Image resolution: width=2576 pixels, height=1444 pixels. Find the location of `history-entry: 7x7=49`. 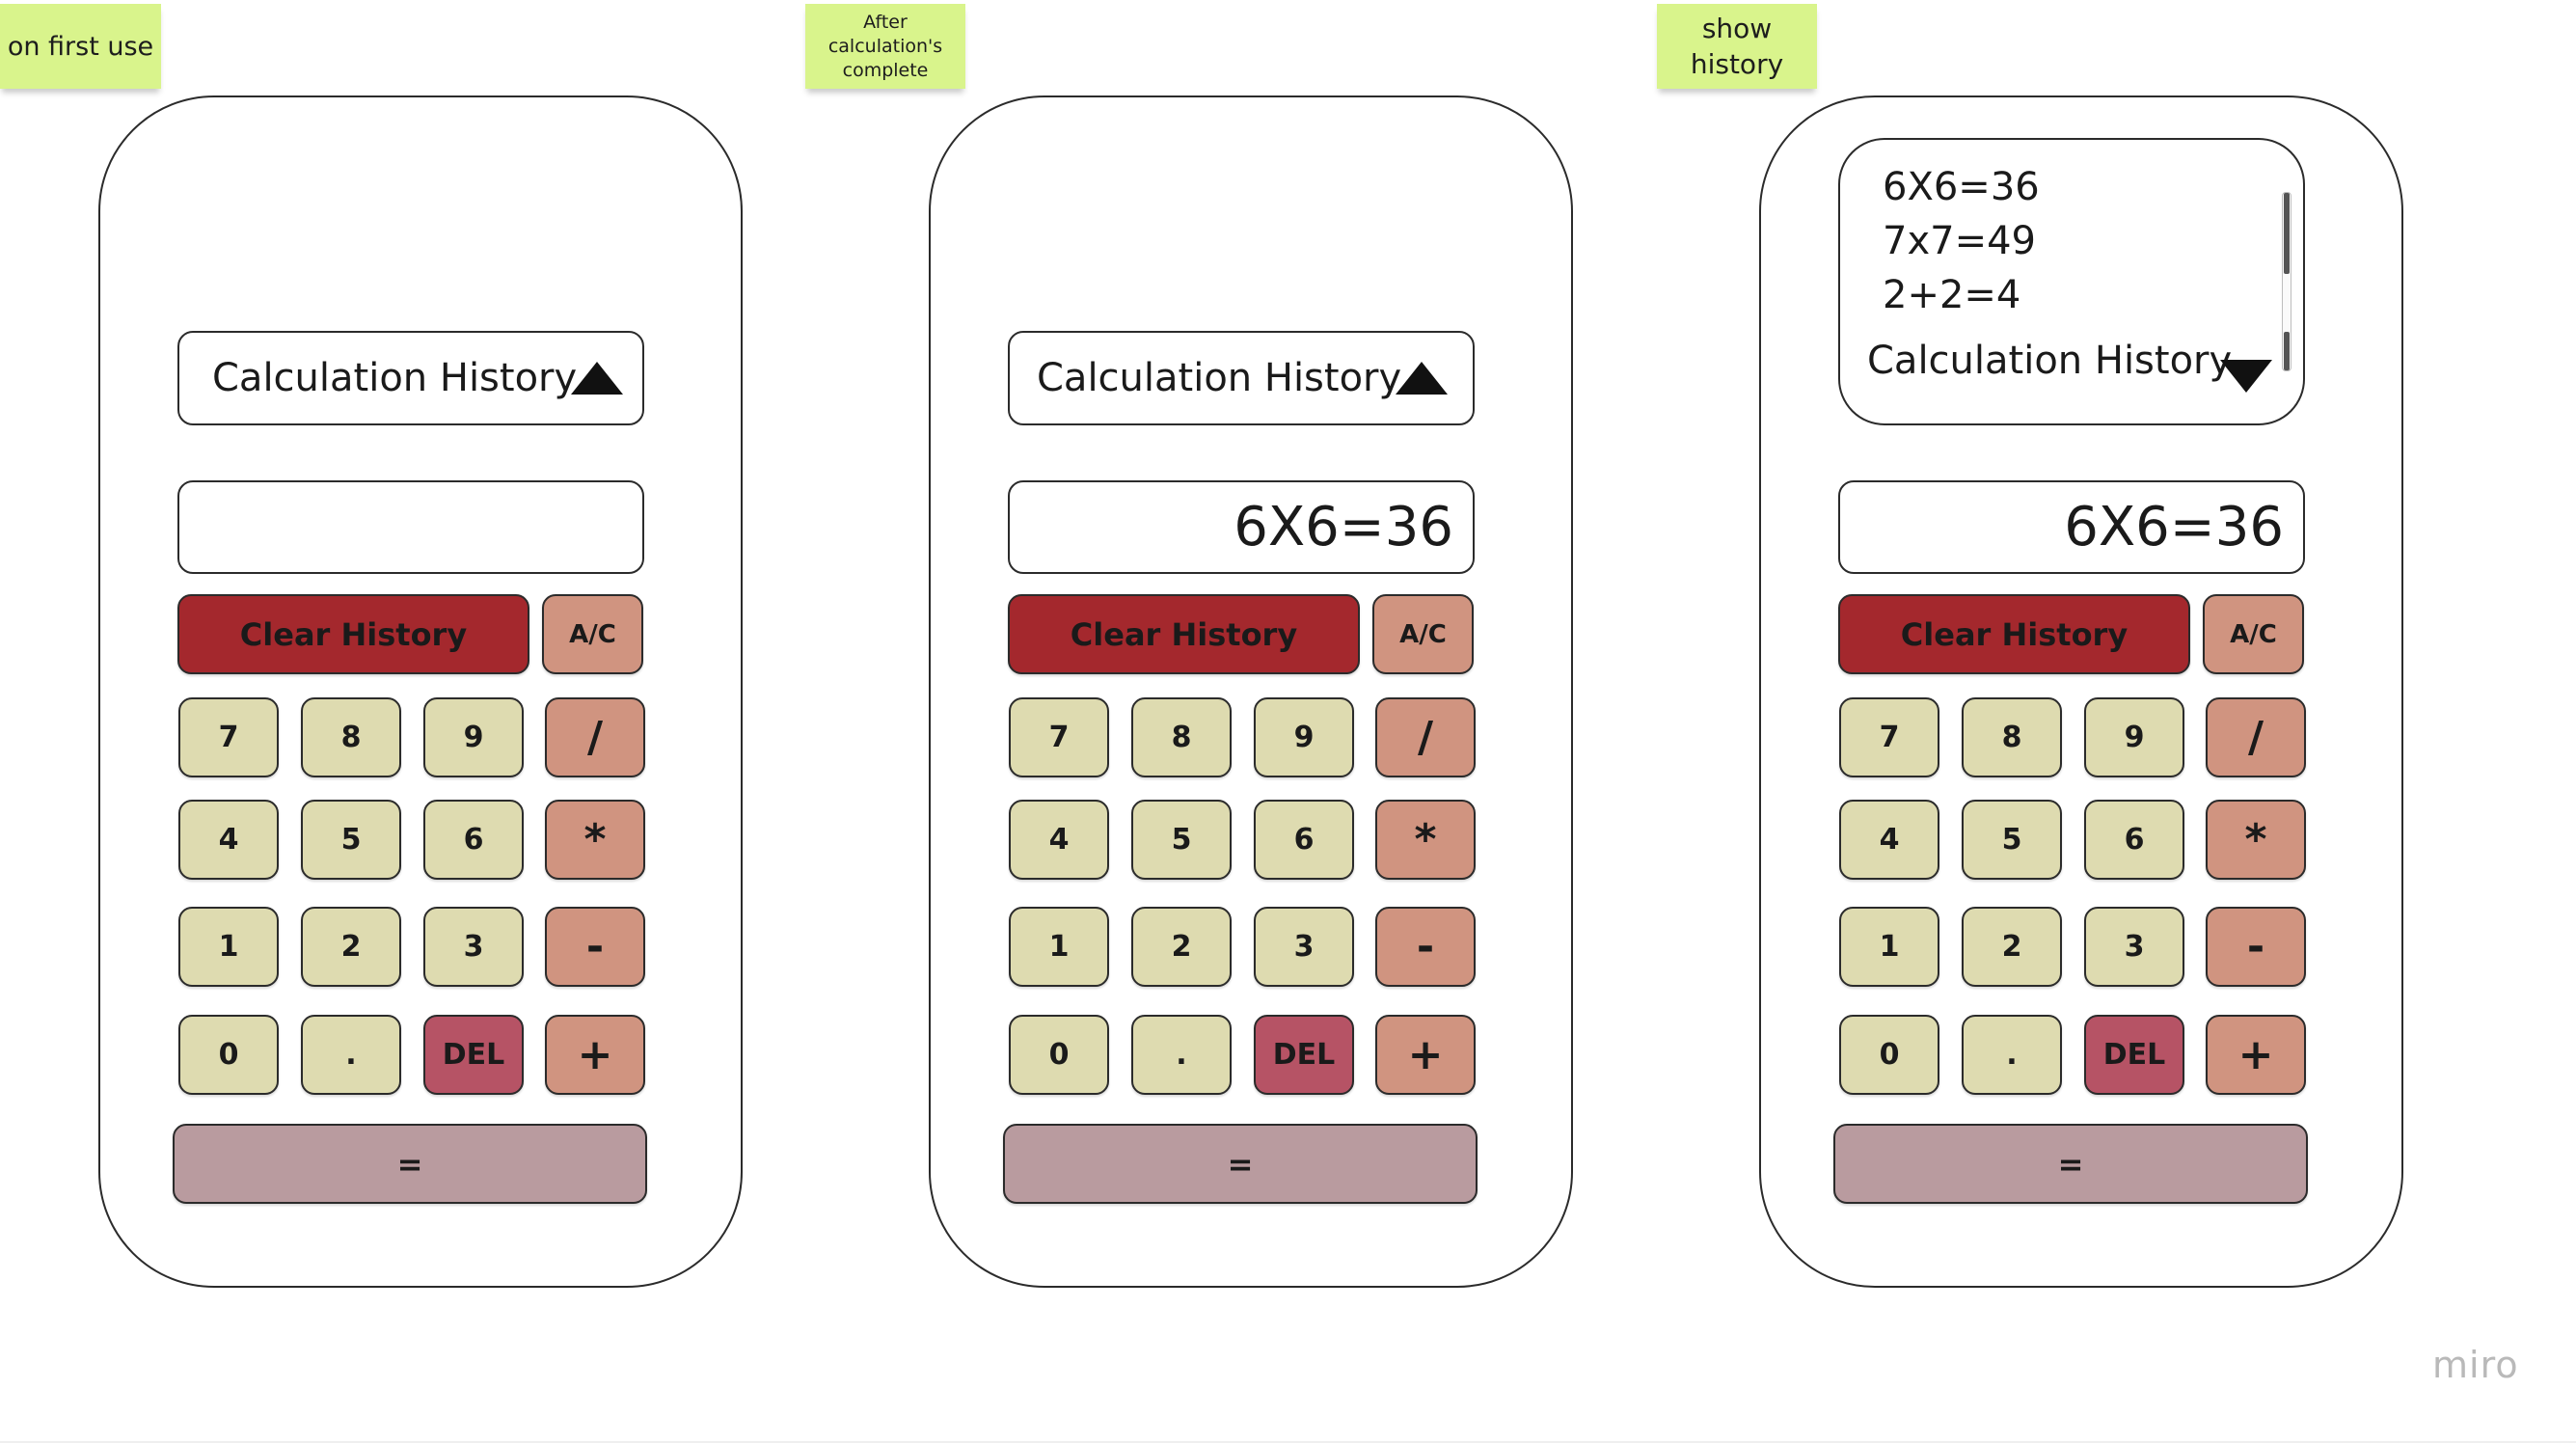

history-entry: 7x7=49 is located at coordinates (1959, 241).